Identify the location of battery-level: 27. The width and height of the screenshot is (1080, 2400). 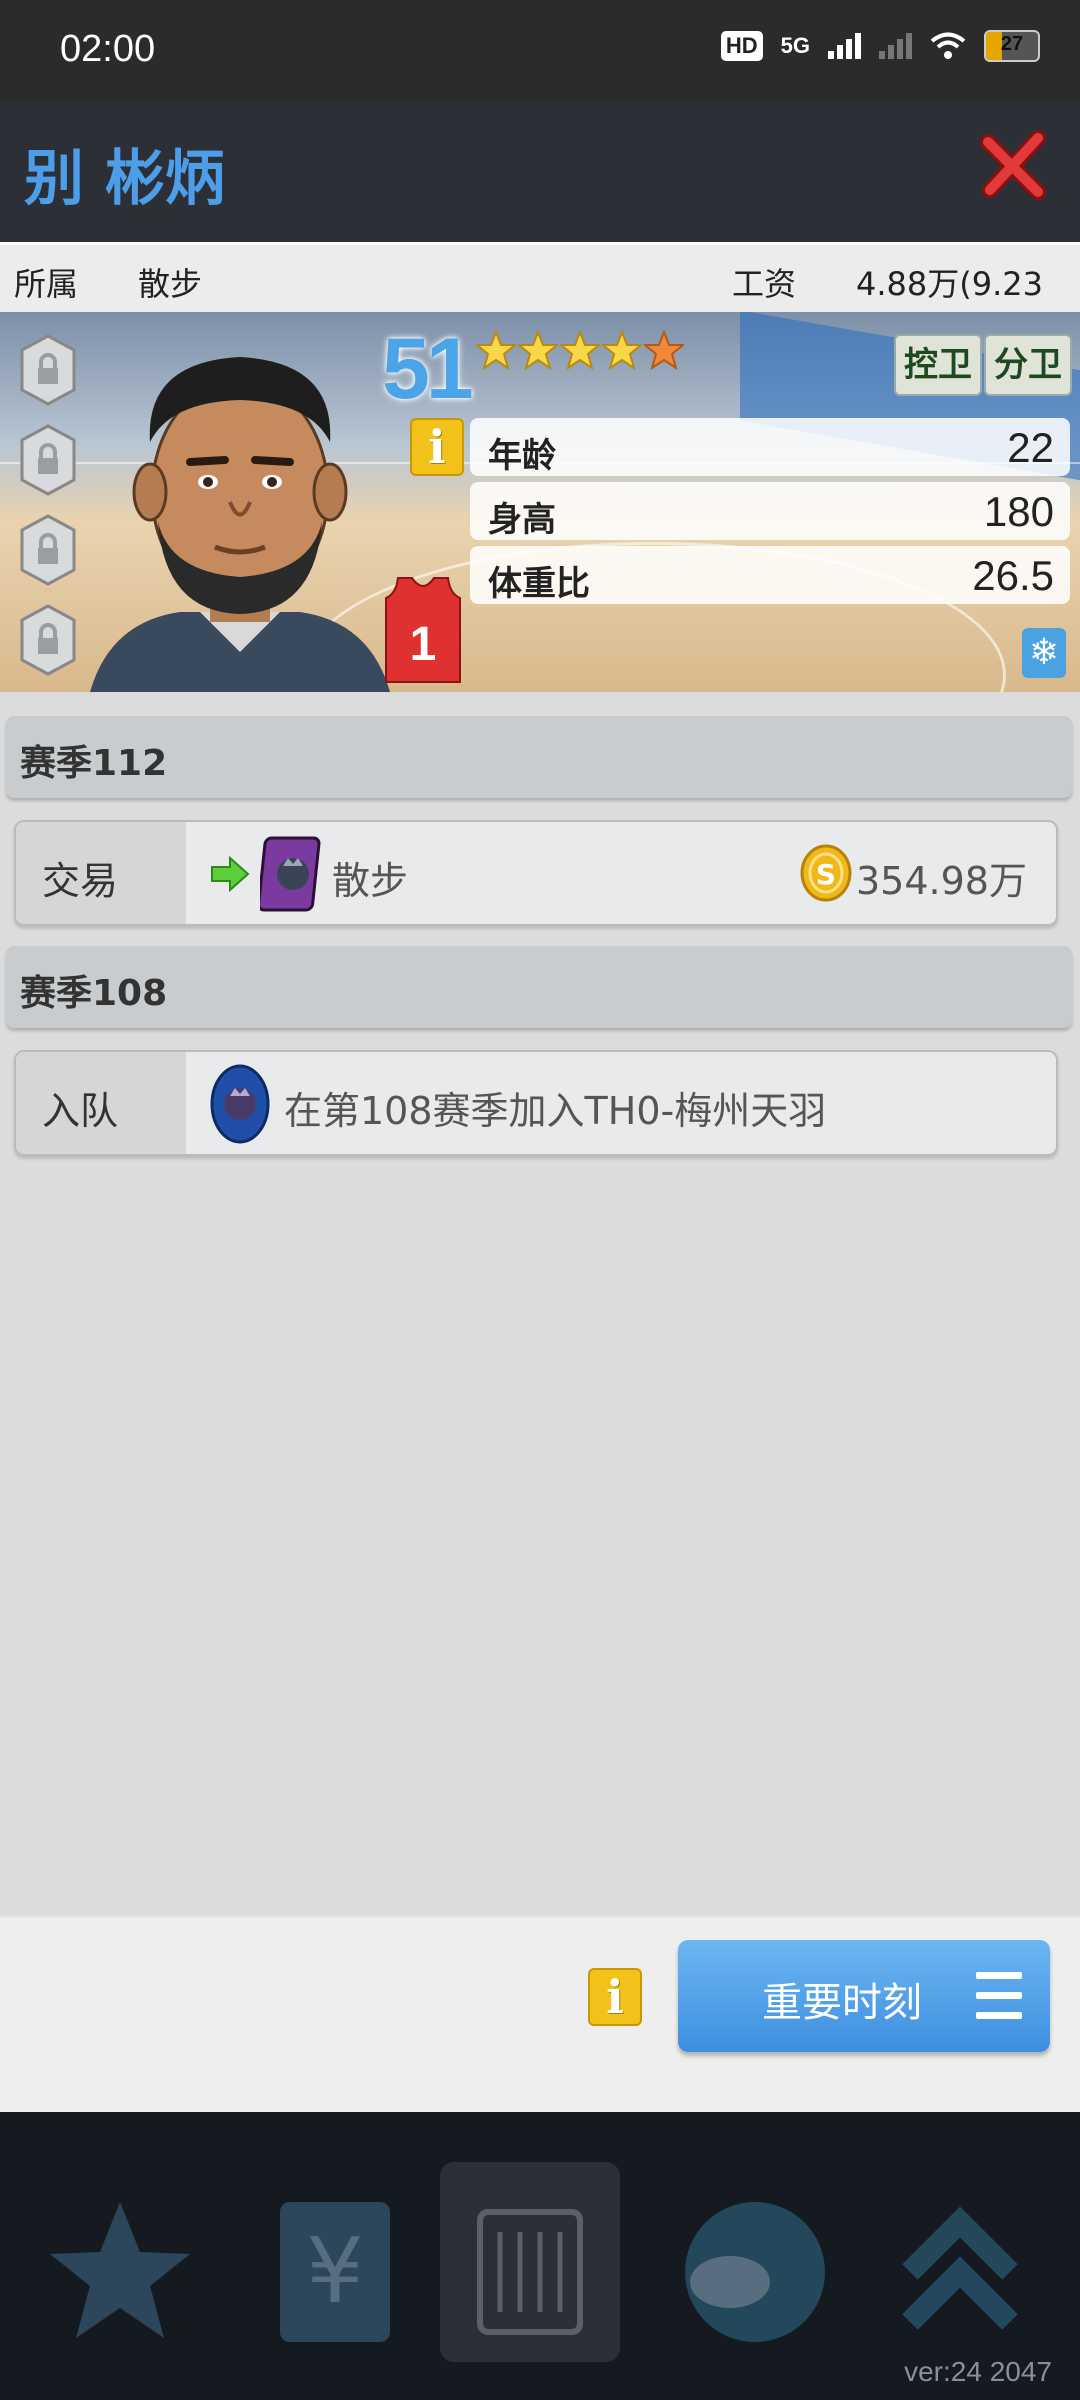
(1012, 44).